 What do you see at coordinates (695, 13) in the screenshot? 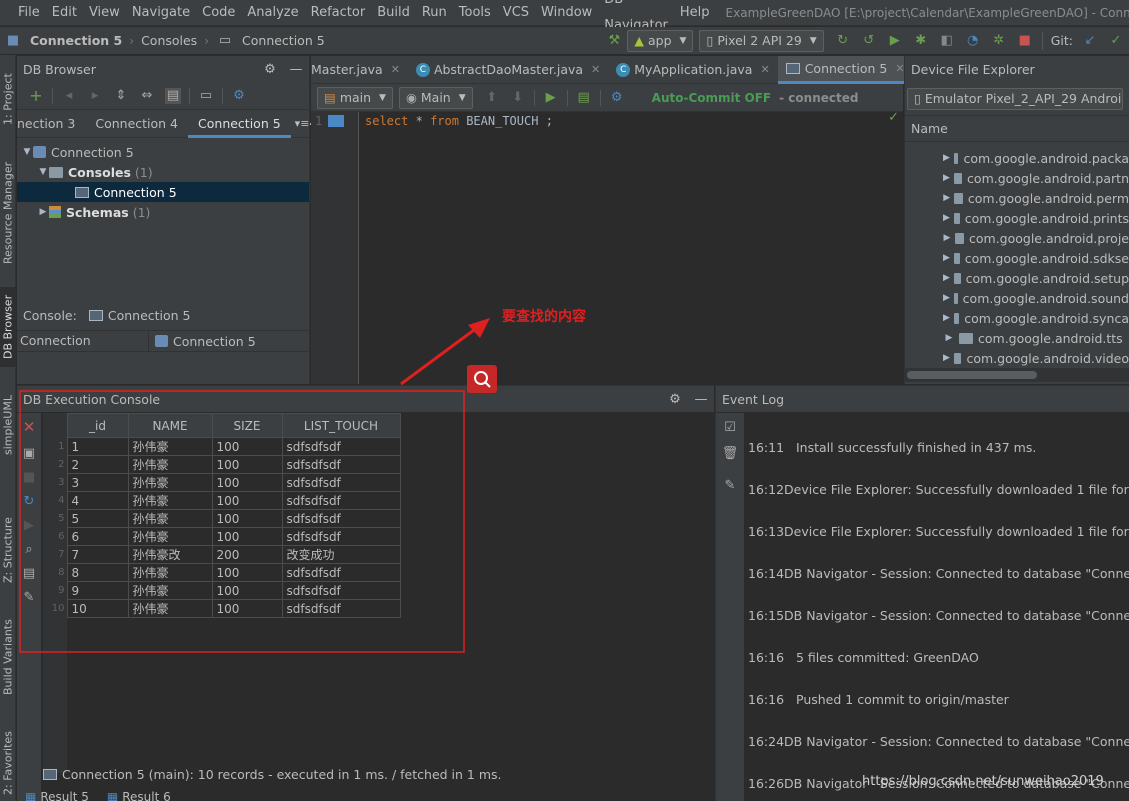
I see `menu-help: Help` at bounding box center [695, 13].